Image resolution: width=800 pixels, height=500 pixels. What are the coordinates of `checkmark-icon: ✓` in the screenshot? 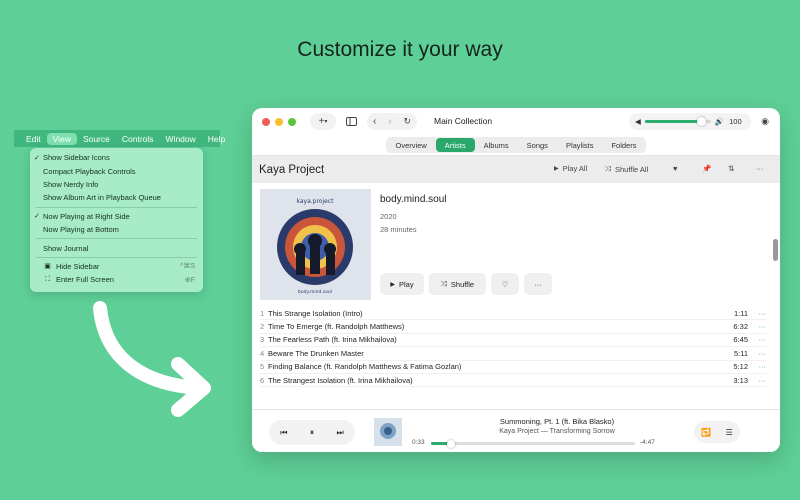 It's located at (37, 158).